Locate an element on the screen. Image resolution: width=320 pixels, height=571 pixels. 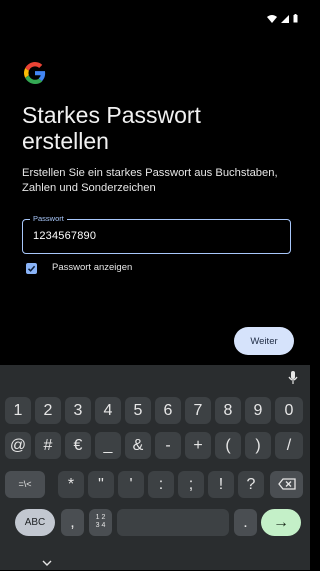
key-double-quote: " is located at coordinates (101, 484).